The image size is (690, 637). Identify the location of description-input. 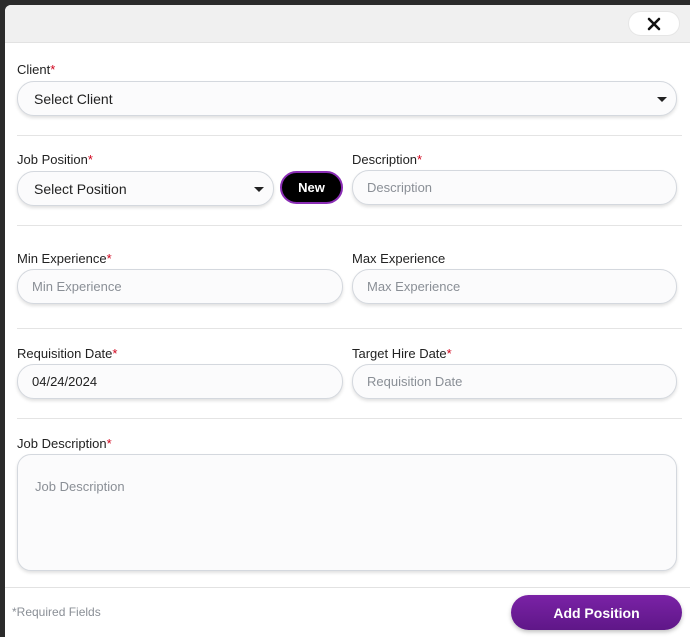
(514, 187).